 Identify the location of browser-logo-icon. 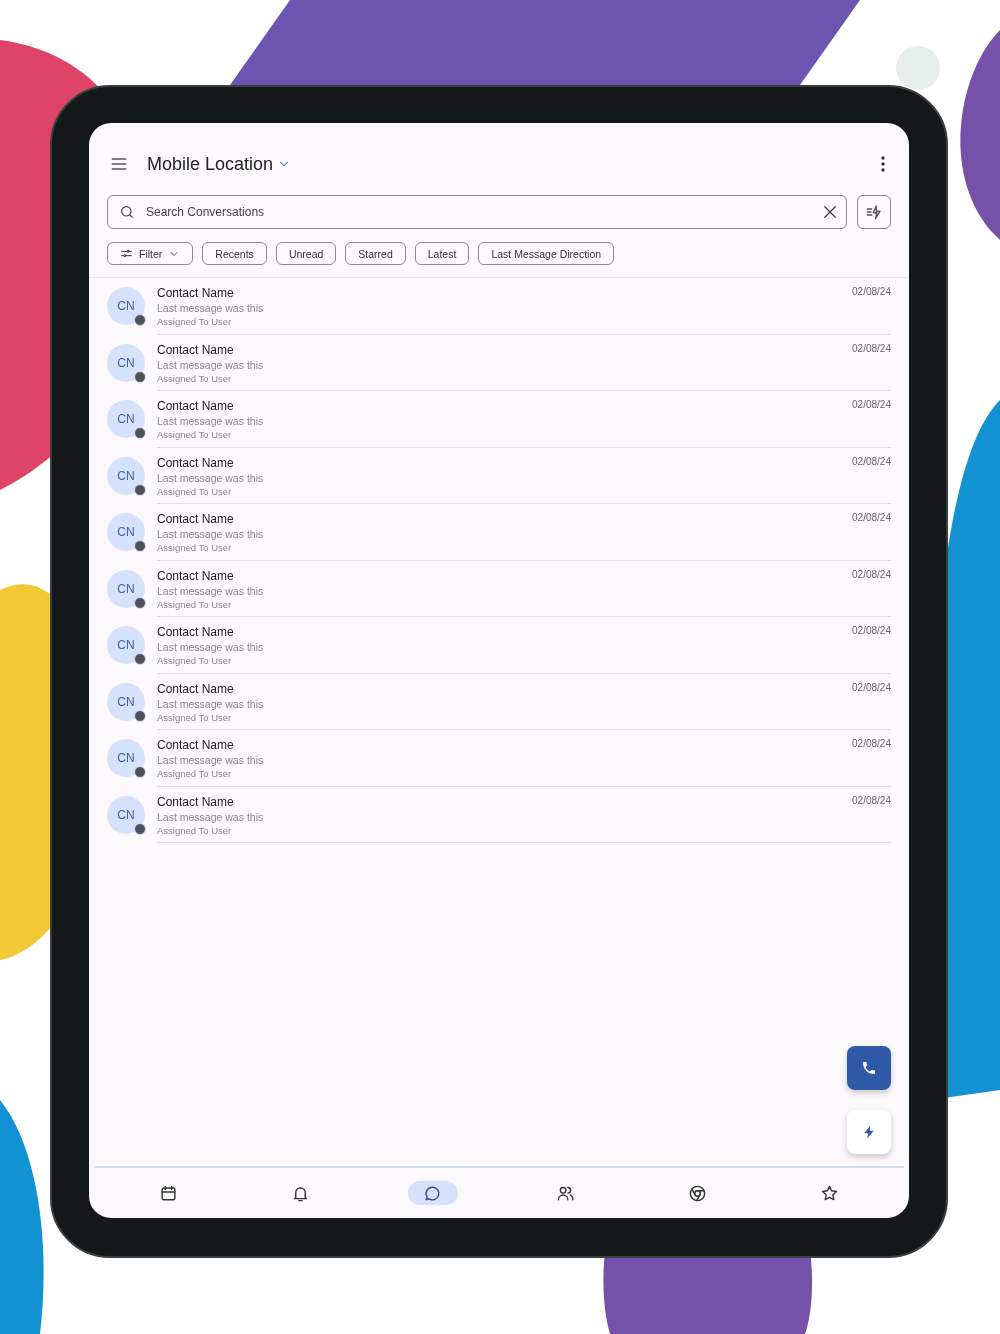
(697, 1193).